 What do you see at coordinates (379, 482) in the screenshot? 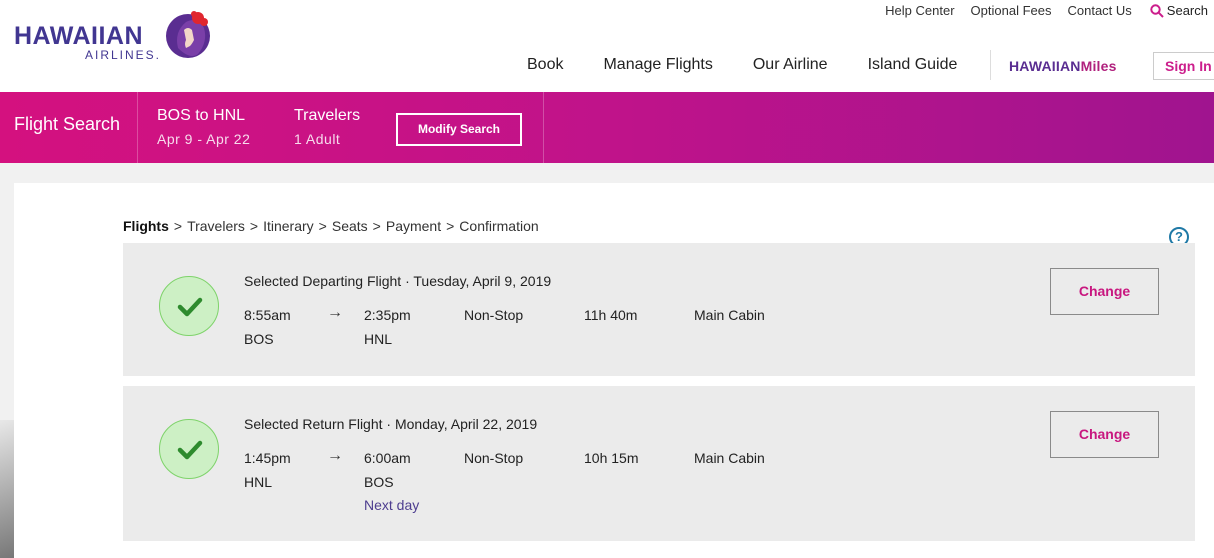
I see `arrive-code: BOS` at bounding box center [379, 482].